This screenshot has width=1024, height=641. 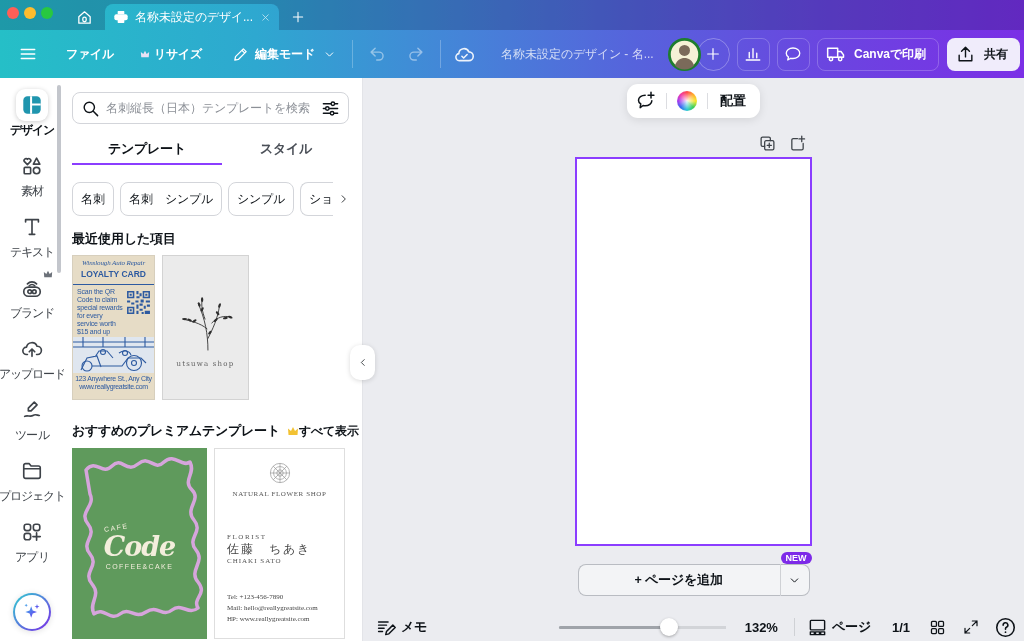 What do you see at coordinates (839, 627) in the screenshot?
I see `pages-button: ページ` at bounding box center [839, 627].